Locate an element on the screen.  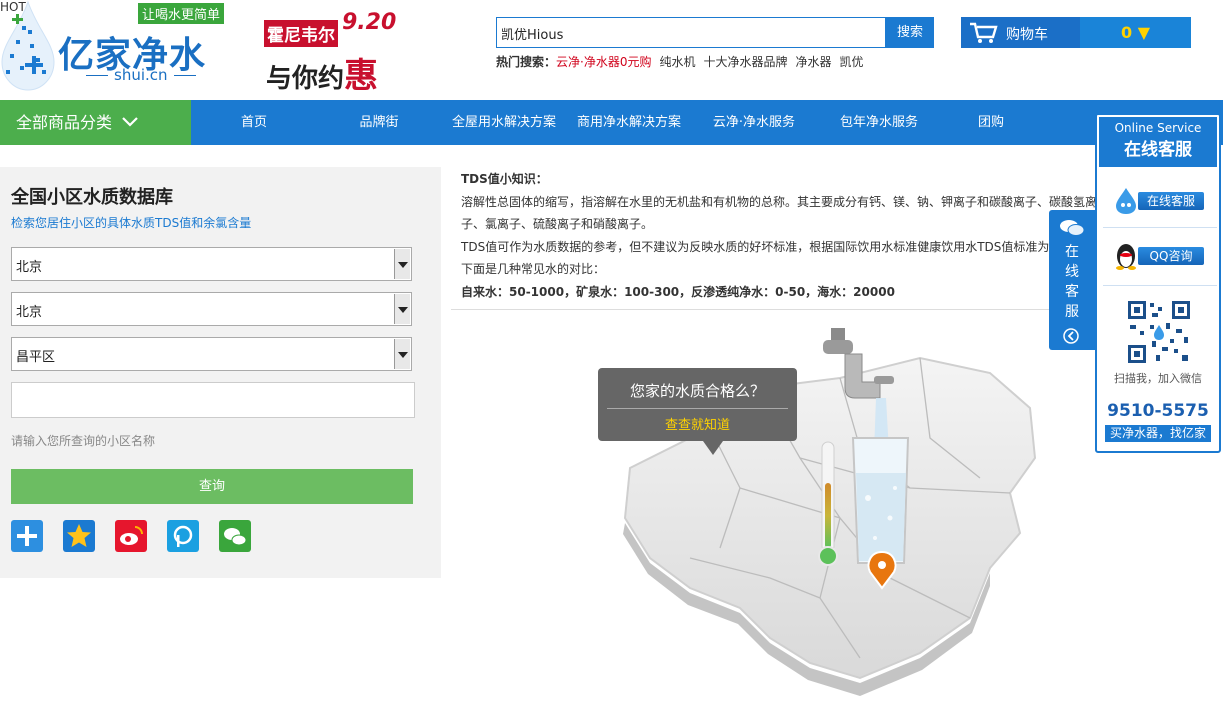
online-service-tab: 在线客服 is located at coordinates (1072, 280).